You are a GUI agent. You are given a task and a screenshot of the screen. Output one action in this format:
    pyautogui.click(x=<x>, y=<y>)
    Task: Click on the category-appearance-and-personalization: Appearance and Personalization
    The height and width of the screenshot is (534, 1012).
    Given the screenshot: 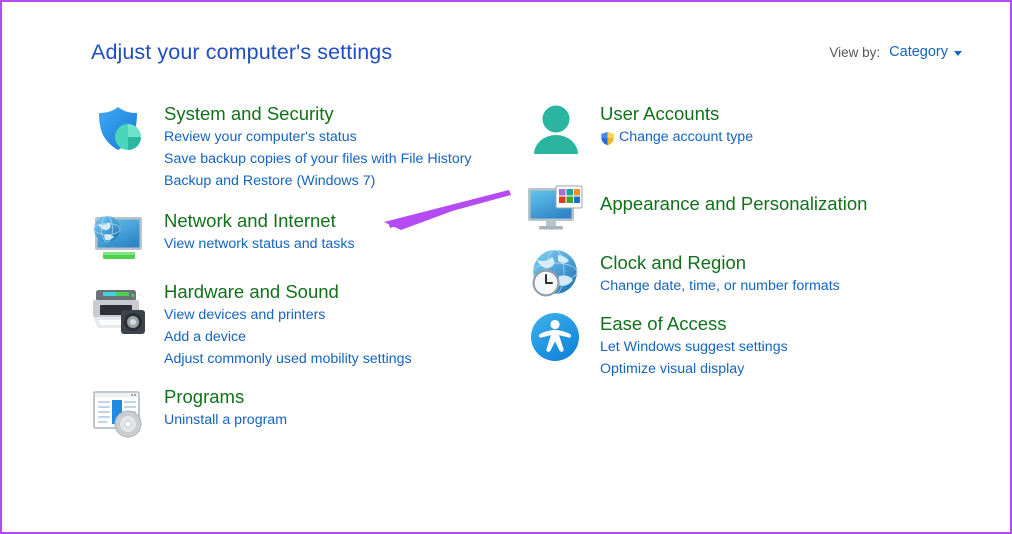 What is the action you would take?
    pyautogui.click(x=696, y=208)
    